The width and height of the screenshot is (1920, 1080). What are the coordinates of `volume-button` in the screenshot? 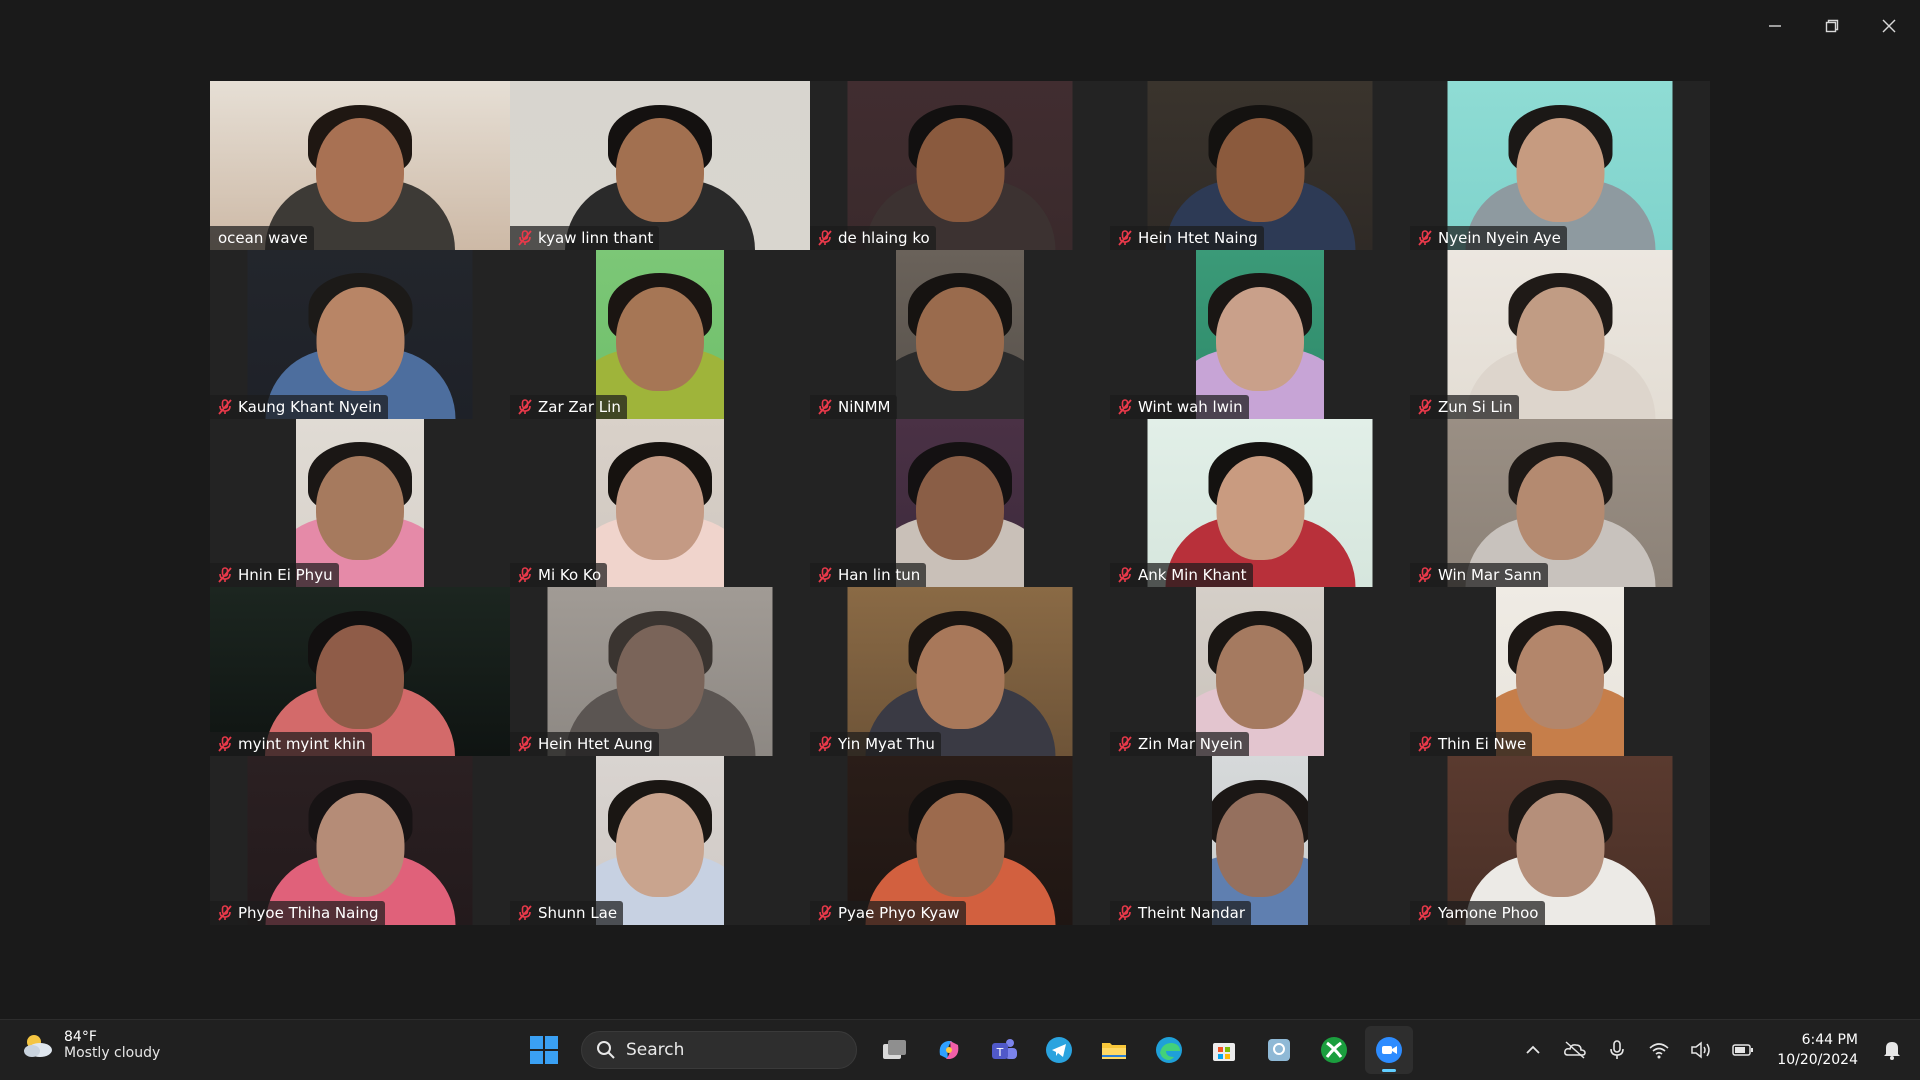 It's located at (1701, 1050).